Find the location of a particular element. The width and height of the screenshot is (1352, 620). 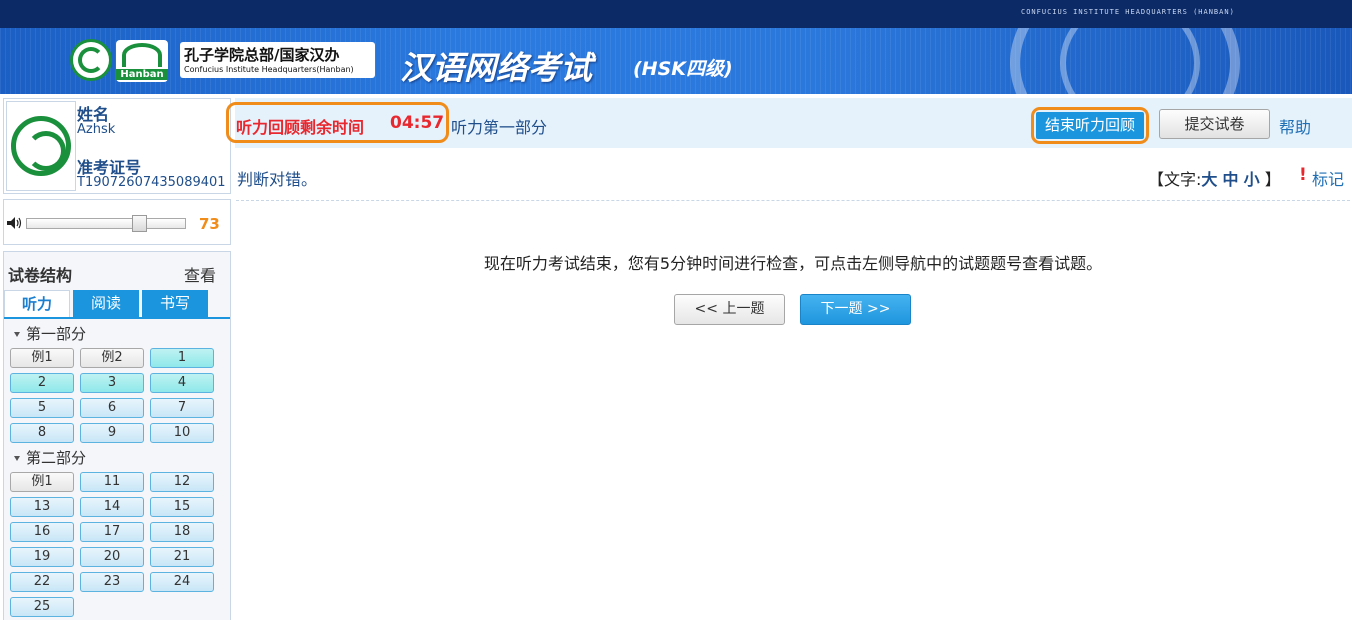

tab-writing: 书写 is located at coordinates (175, 303).